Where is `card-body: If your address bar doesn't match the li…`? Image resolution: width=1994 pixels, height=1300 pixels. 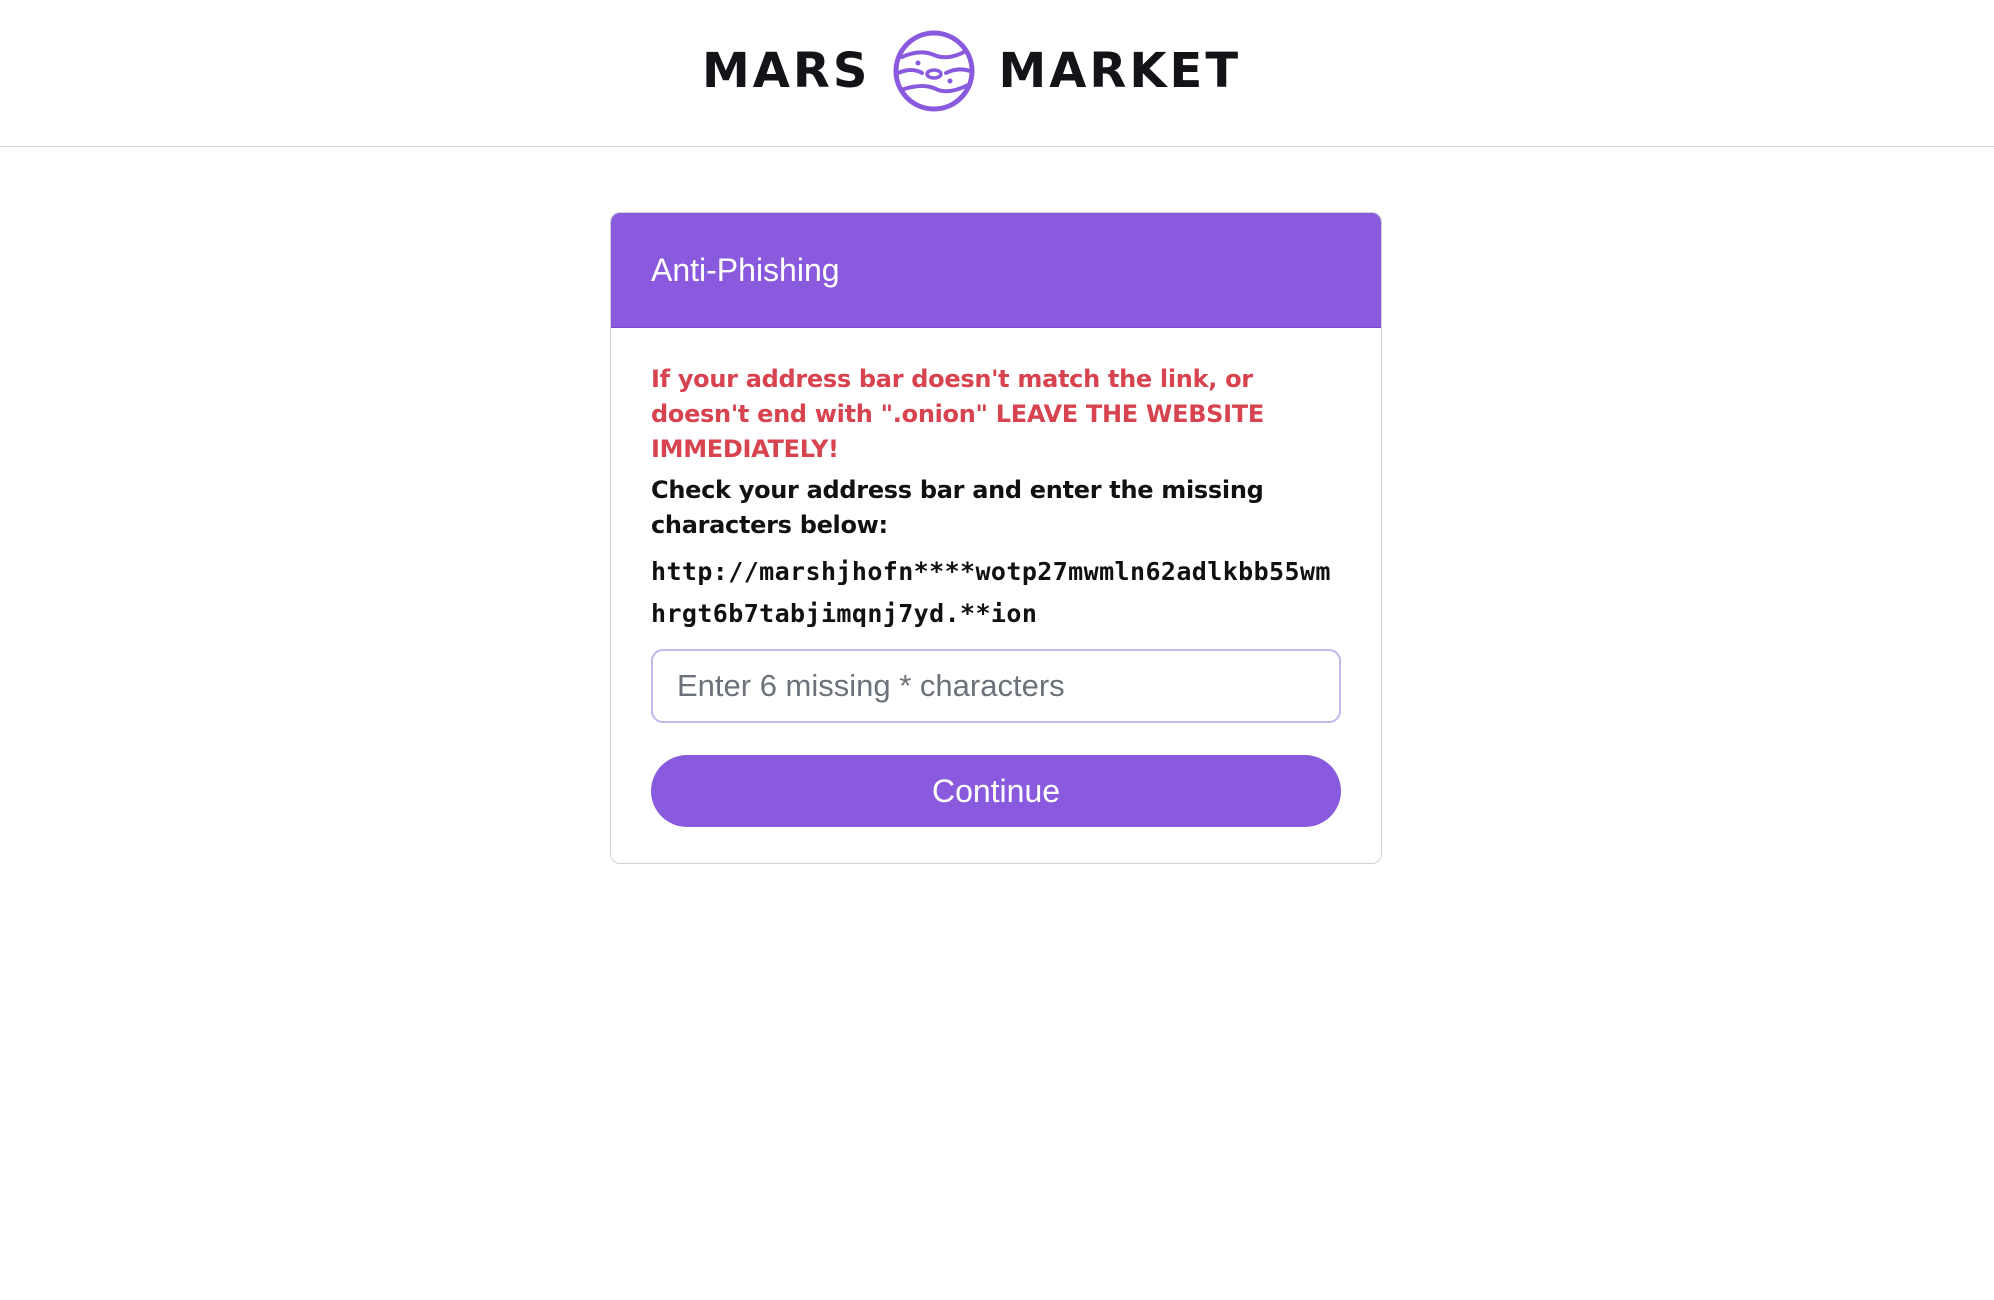 card-body: If your address bar doesn't match the li… is located at coordinates (996, 577).